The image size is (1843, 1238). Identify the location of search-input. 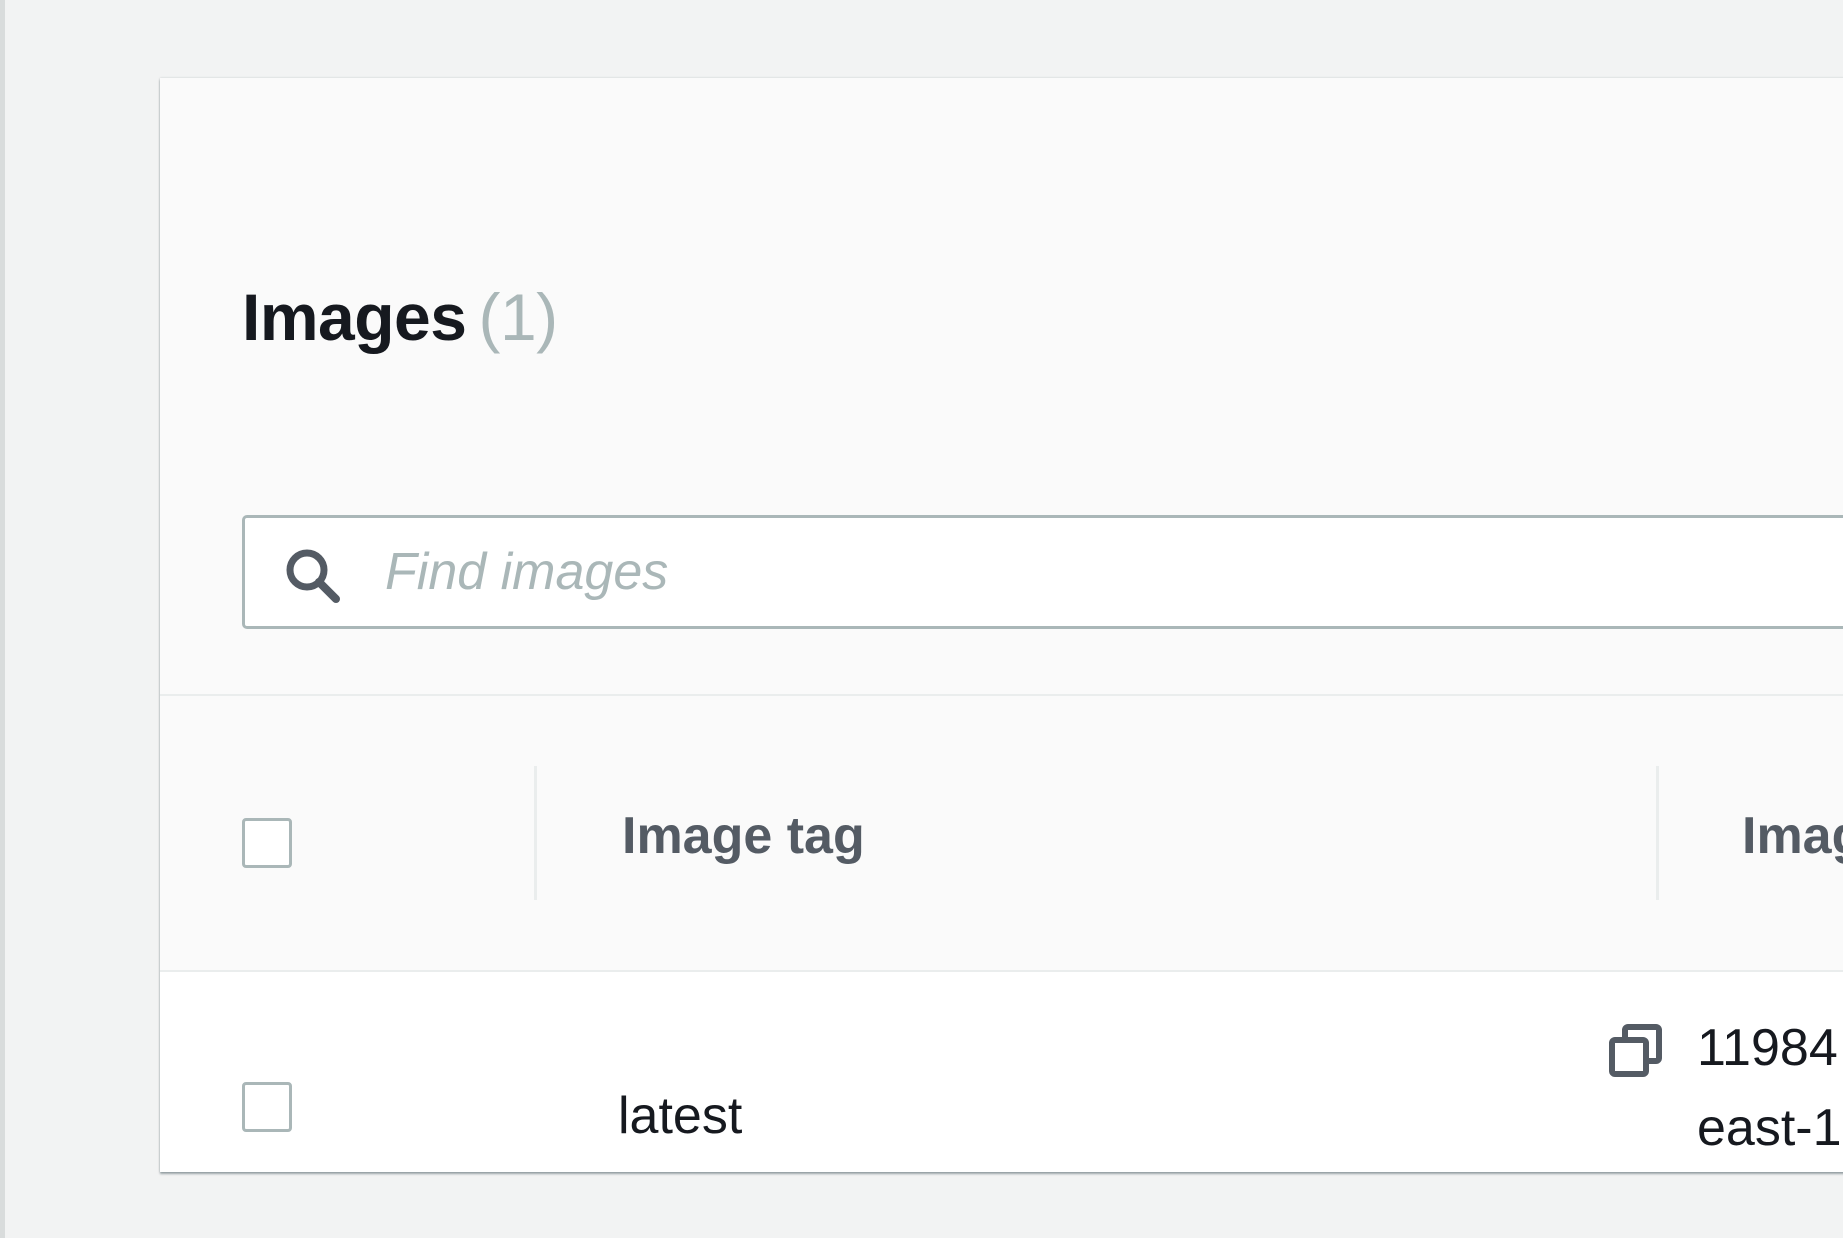
(1114, 572).